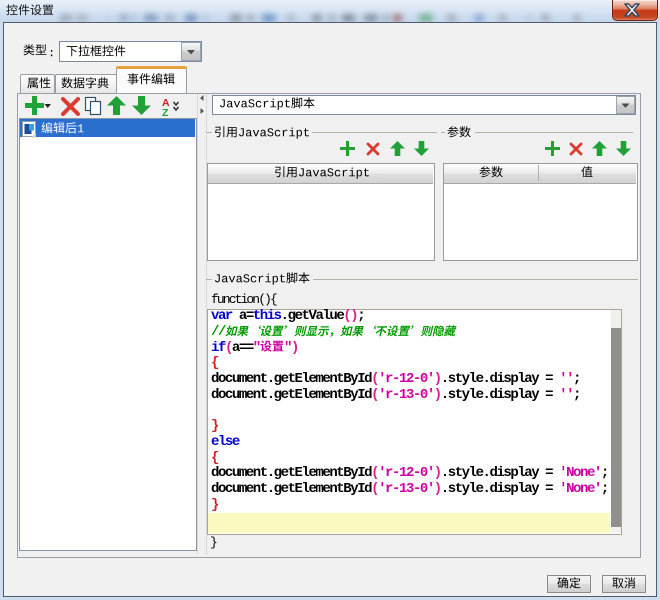 The image size is (660, 600). What do you see at coordinates (165, 111) in the screenshot?
I see `svg-text: Z` at bounding box center [165, 111].